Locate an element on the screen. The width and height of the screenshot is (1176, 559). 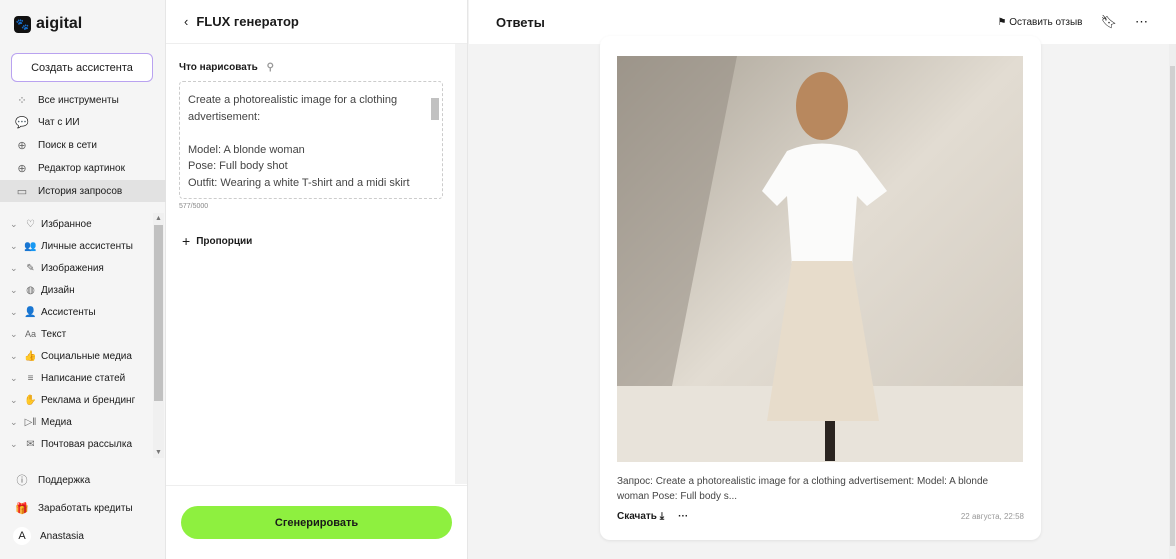
category-label: Медиа is located at coordinates (56, 422).